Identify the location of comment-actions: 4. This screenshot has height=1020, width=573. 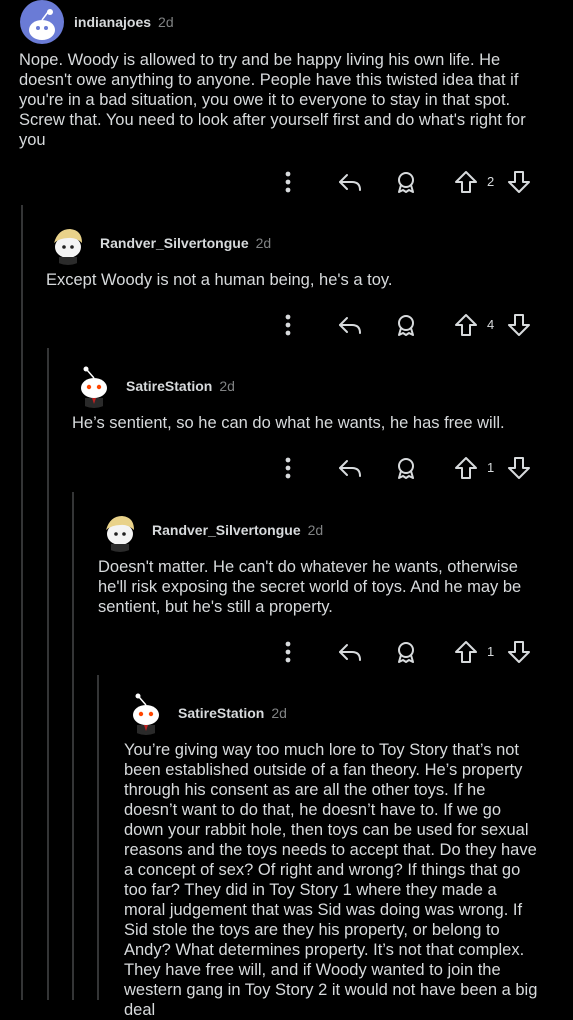
(286, 325).